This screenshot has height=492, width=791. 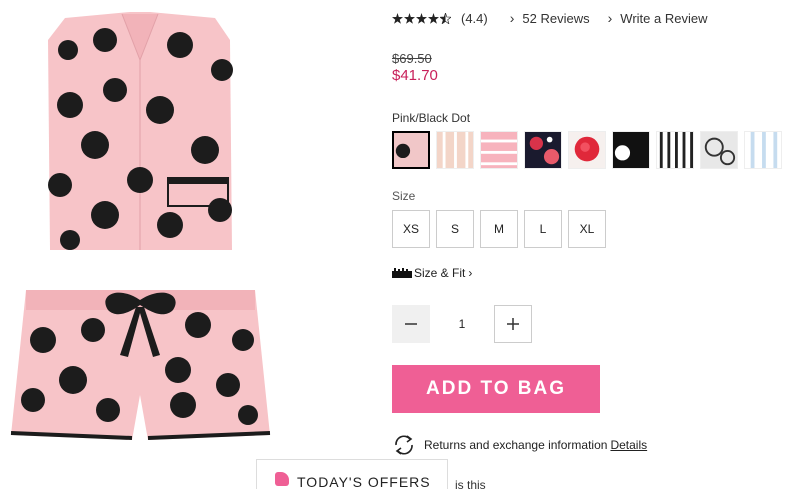 I want to click on swatch-pink-stripe, so click(x=499, y=150).